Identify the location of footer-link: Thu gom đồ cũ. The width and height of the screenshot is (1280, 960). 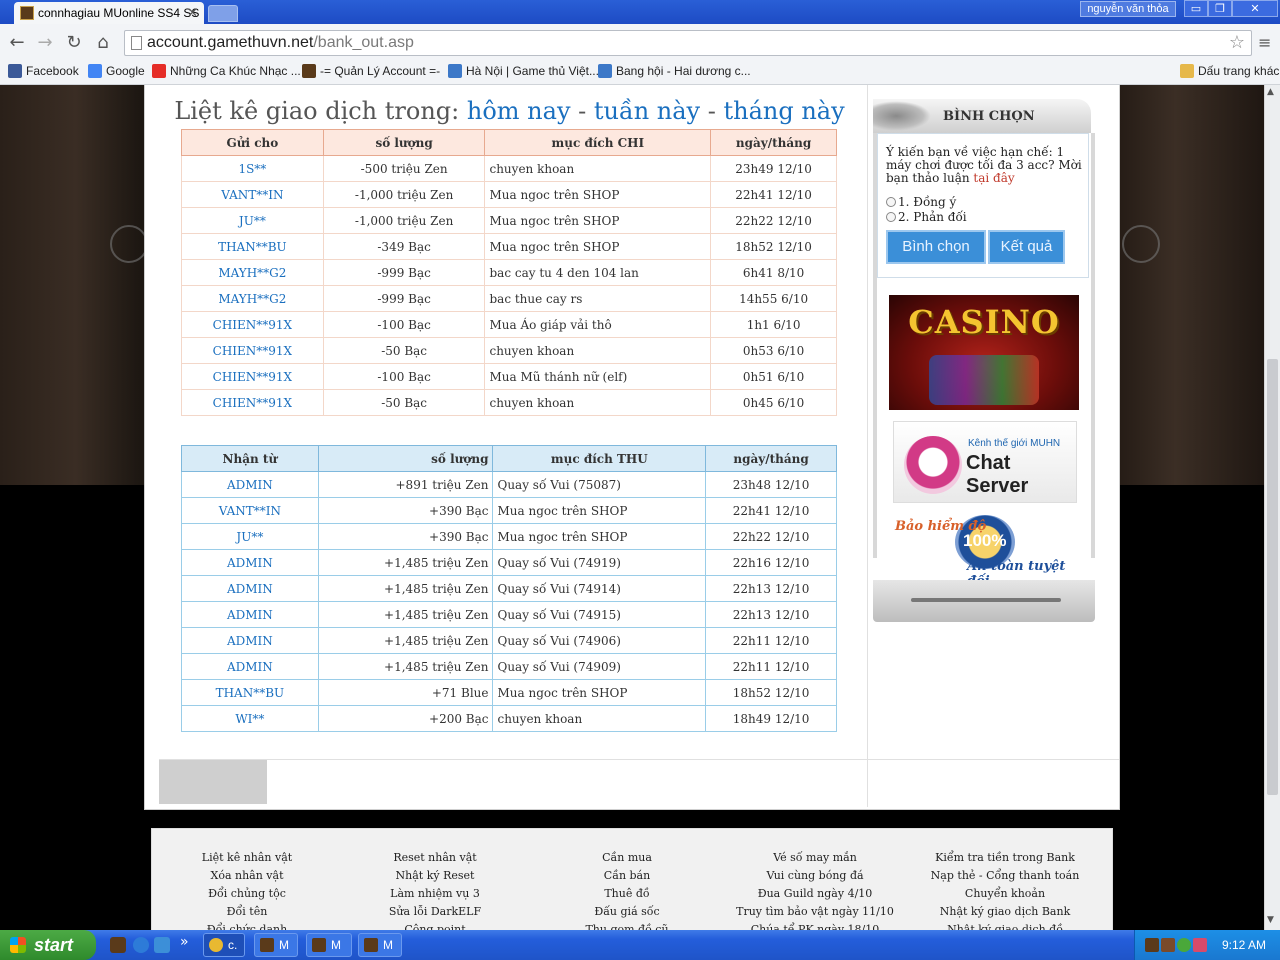
(627, 925).